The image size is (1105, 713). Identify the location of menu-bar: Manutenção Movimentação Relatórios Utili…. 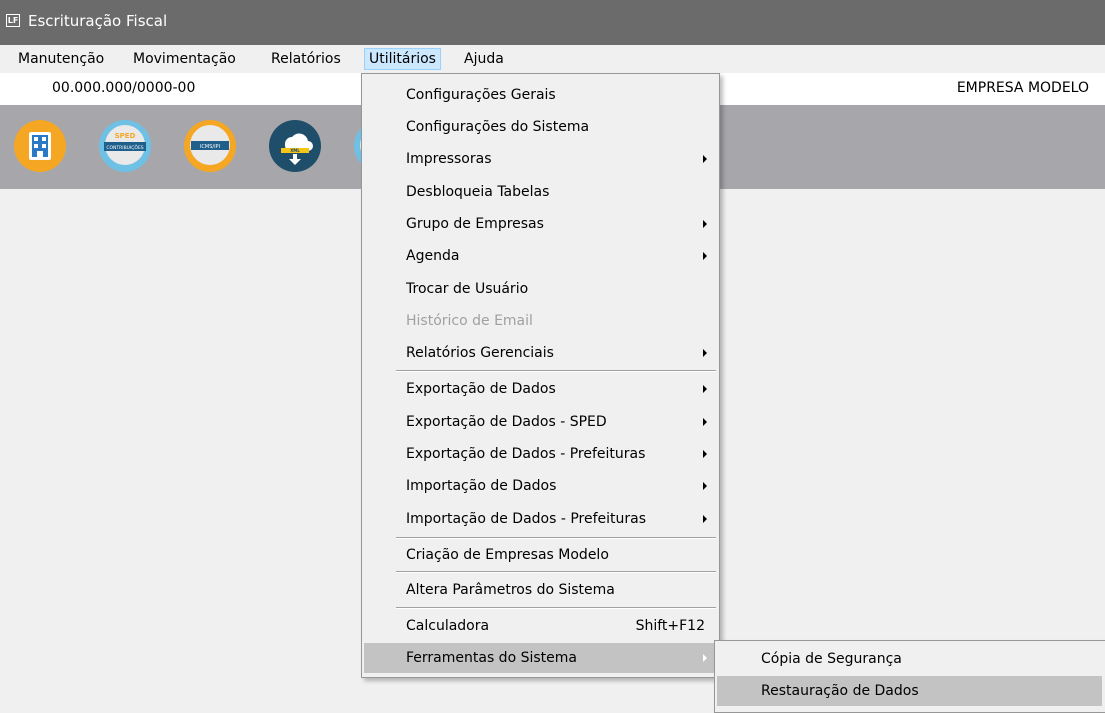
(552, 59).